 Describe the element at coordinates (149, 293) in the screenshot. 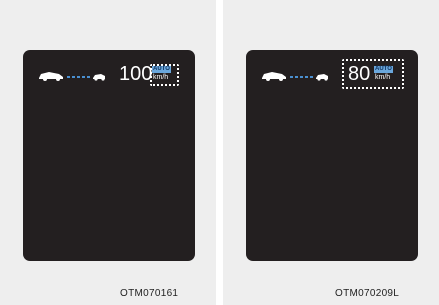

I see `figure-code: OTM070161` at that location.